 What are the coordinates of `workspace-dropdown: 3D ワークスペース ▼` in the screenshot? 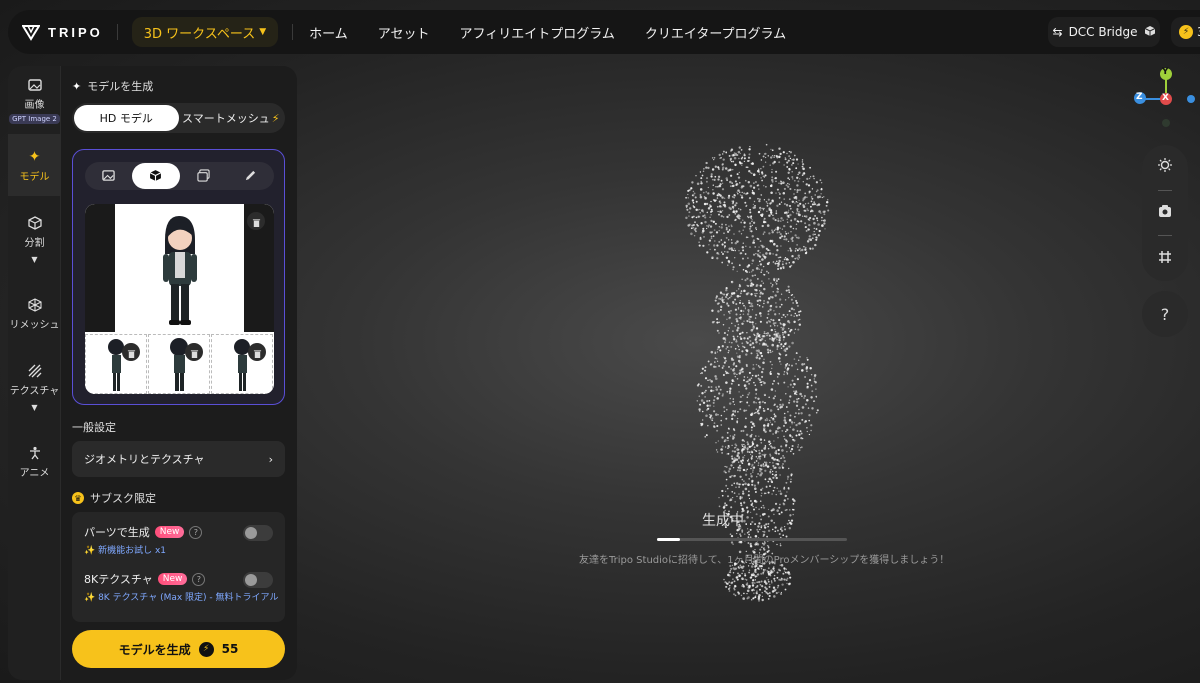 It's located at (205, 32).